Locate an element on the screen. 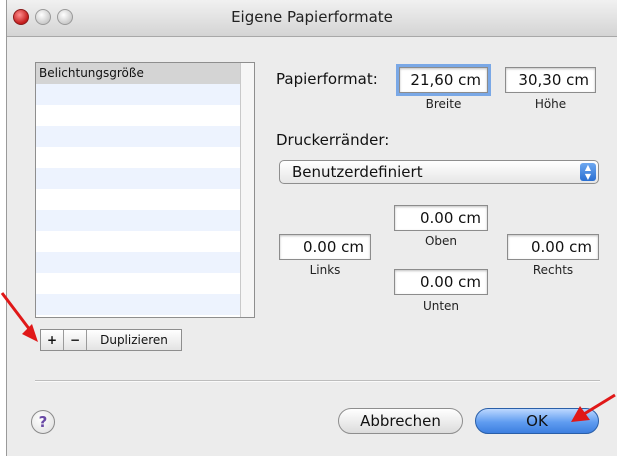  paper-size-label: Papierformat: is located at coordinates (327, 79).